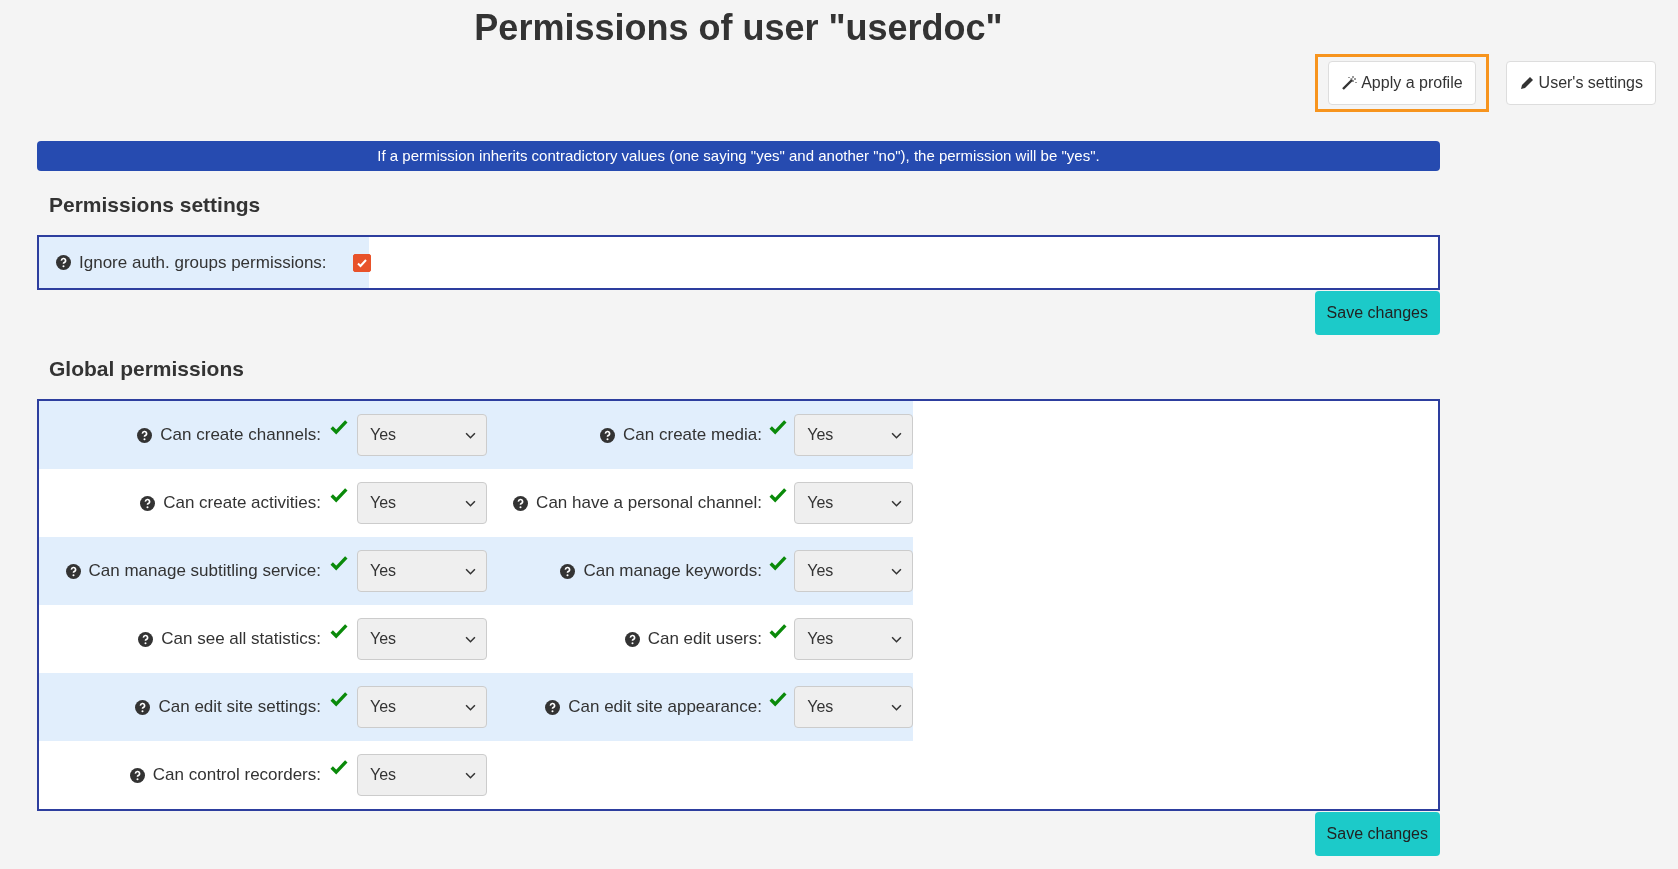 Image resolution: width=1678 pixels, height=869 pixels. What do you see at coordinates (672, 571) in the screenshot?
I see `permission-label: Can manage keywords:` at bounding box center [672, 571].